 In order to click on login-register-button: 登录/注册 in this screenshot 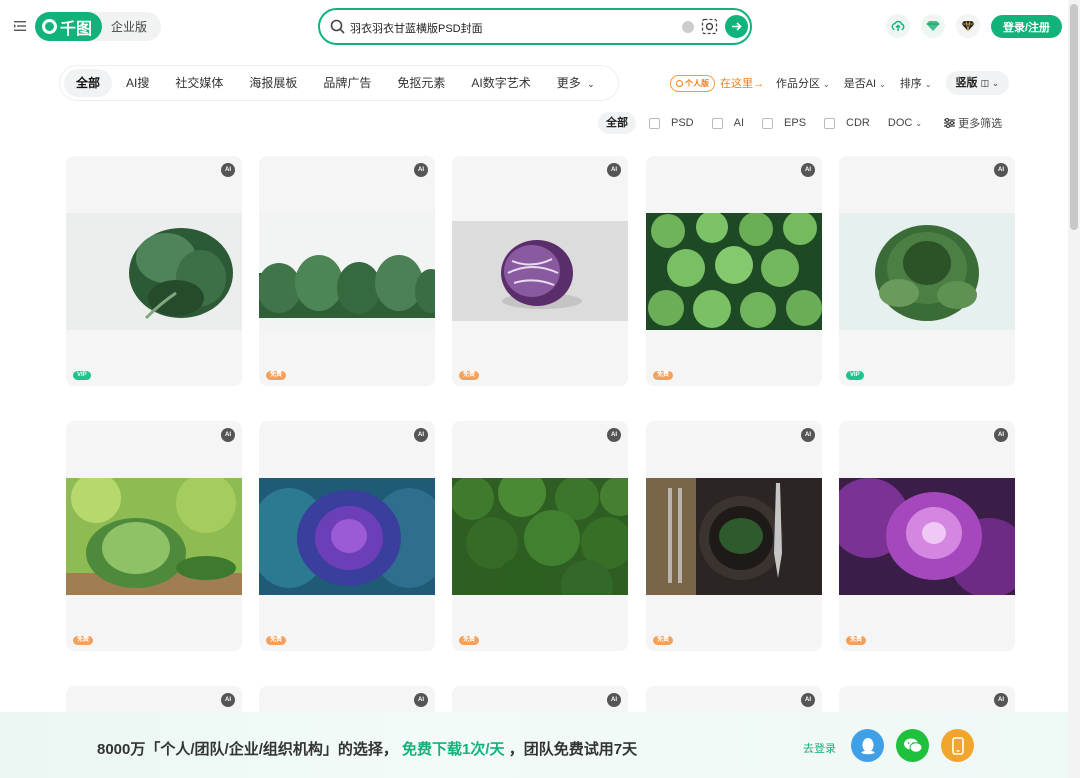, I will do `click(1026, 26)`.